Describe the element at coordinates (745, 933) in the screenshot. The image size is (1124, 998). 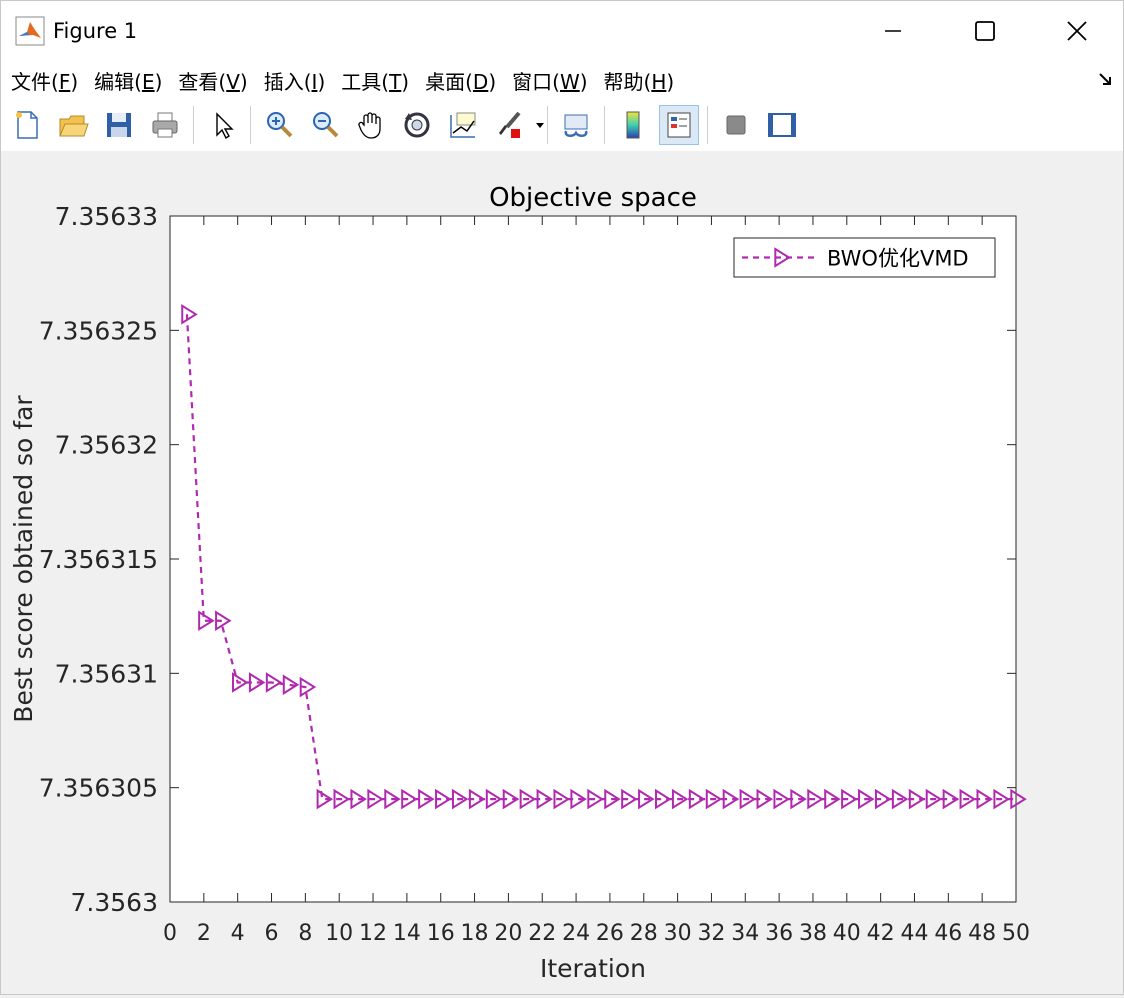
I see `x-tick-label: 34` at that location.